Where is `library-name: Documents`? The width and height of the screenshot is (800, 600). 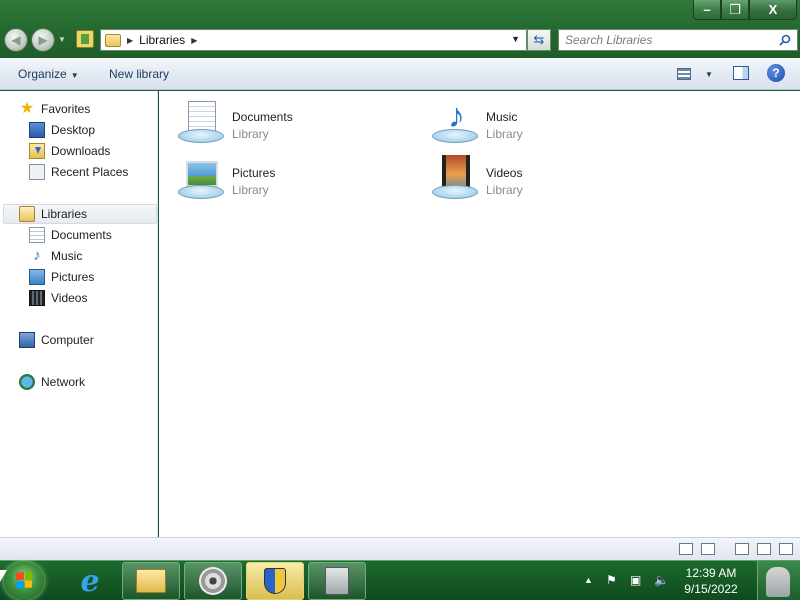
library-name: Documents is located at coordinates (262, 117).